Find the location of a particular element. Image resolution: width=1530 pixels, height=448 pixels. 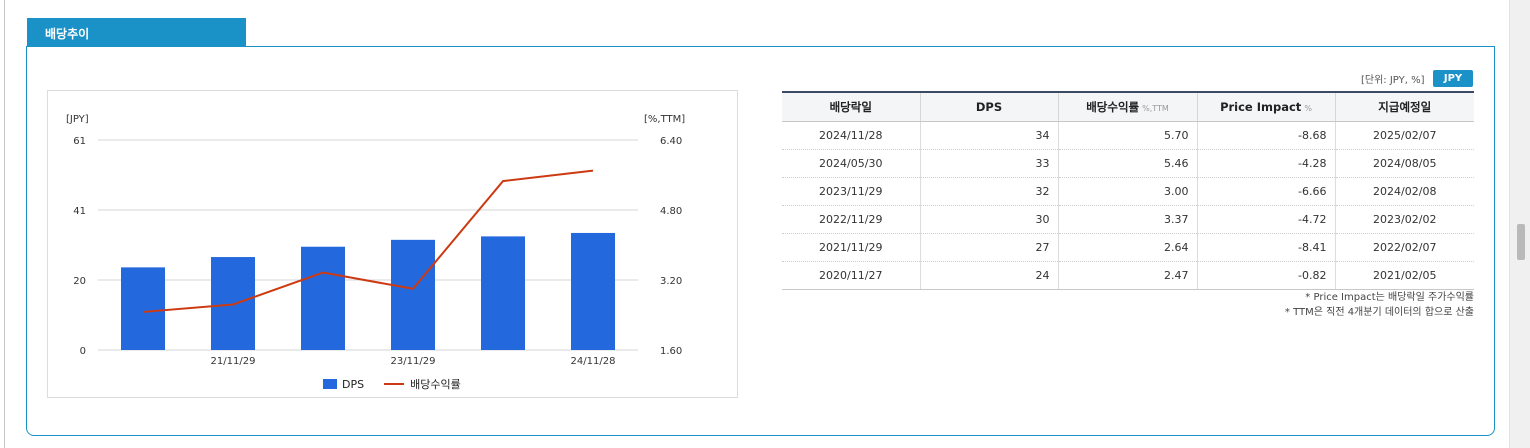

table-cell: 5.70 is located at coordinates (1127, 135).